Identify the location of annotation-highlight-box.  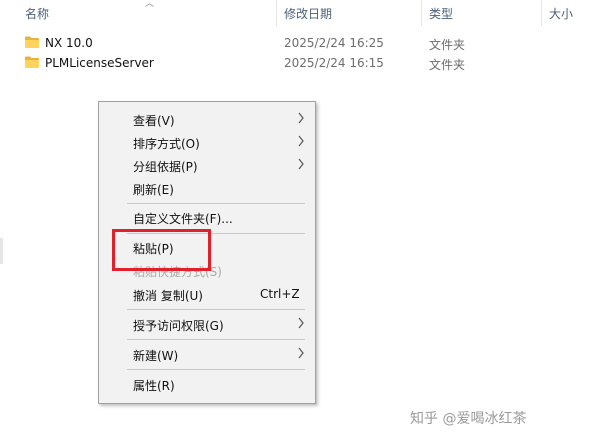
(161, 250).